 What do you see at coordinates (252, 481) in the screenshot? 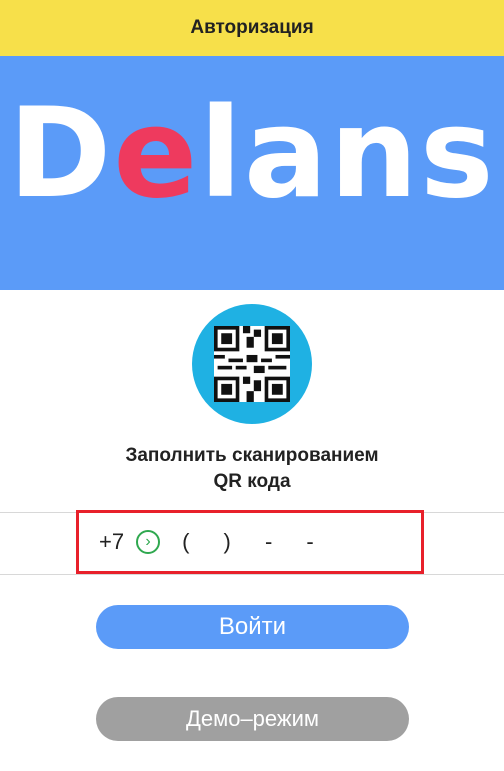
I see `qr-scan-label-line2: QR кода` at bounding box center [252, 481].